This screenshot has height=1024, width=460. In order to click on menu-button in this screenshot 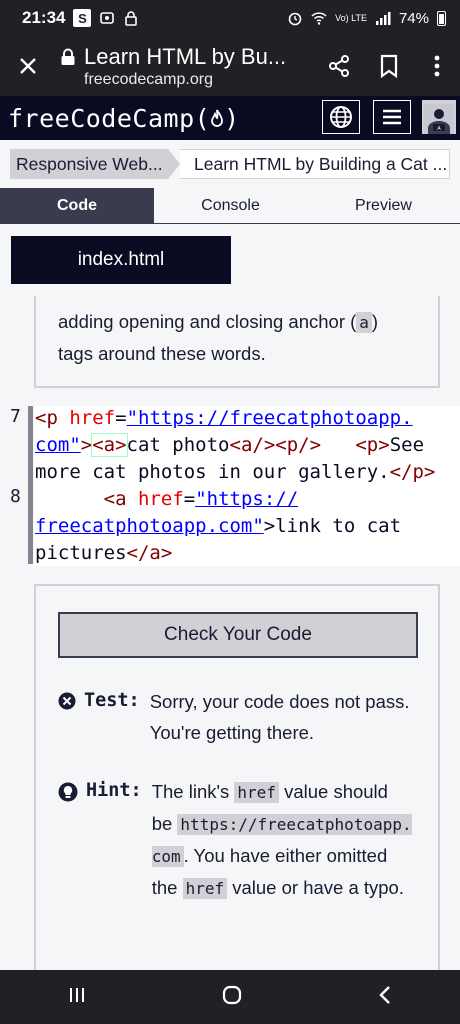, I will do `click(392, 117)`.